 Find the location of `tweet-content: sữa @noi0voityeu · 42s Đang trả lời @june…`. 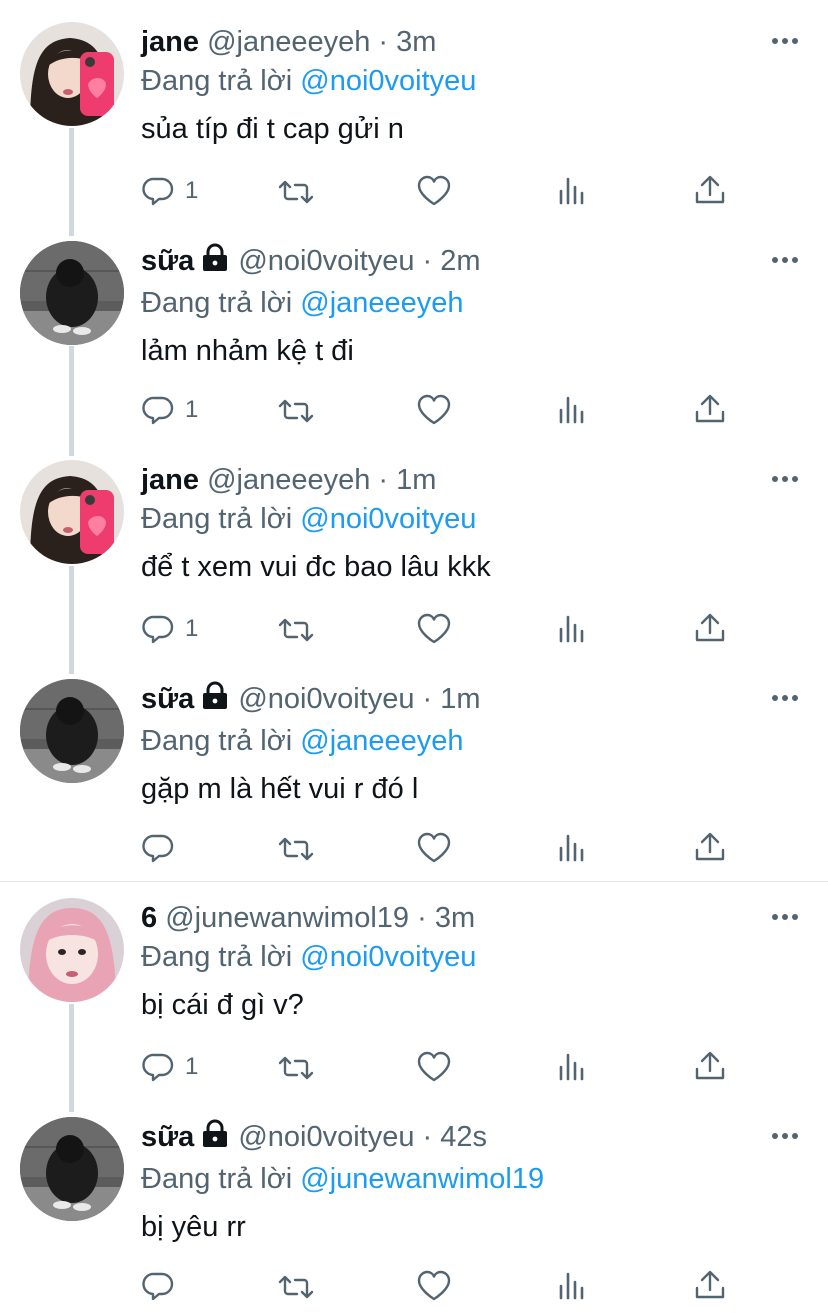

tweet-content: sữa @noi0voityeu · 42s Đang trả lời @june… is located at coordinates (449, 1182).